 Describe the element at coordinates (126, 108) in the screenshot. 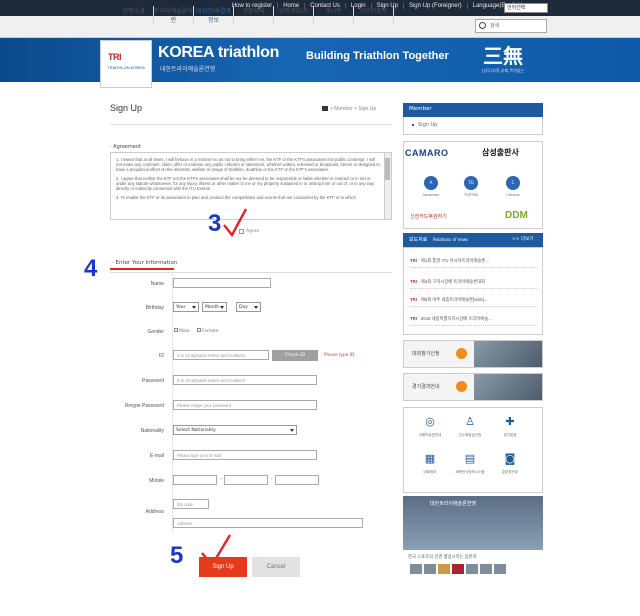

I see `page-title: Sign Up` at that location.